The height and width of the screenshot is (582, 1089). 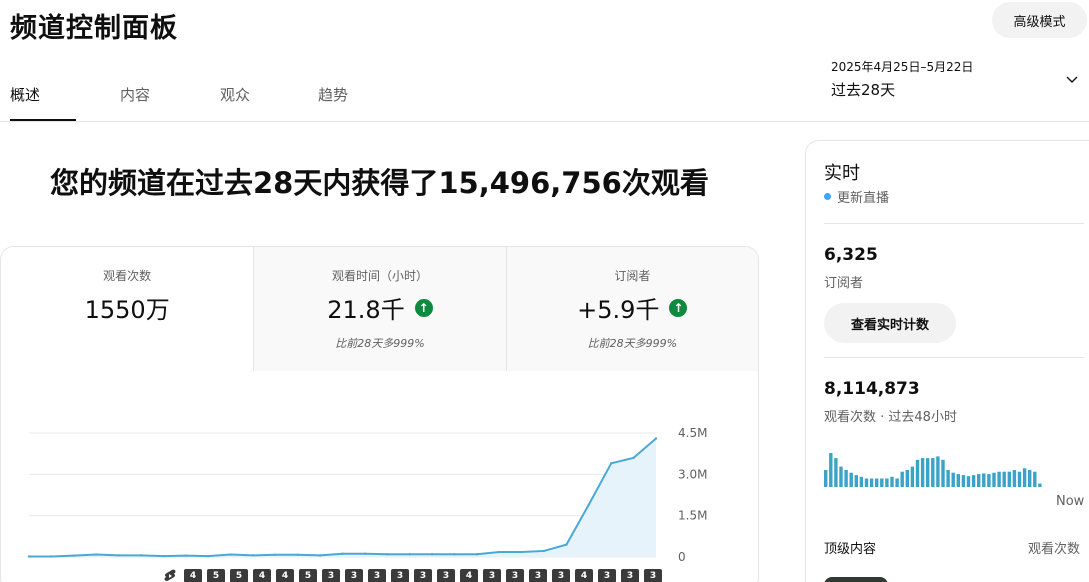 What do you see at coordinates (618, 310) in the screenshot?
I see `stat-value: +5.9千` at bounding box center [618, 310].